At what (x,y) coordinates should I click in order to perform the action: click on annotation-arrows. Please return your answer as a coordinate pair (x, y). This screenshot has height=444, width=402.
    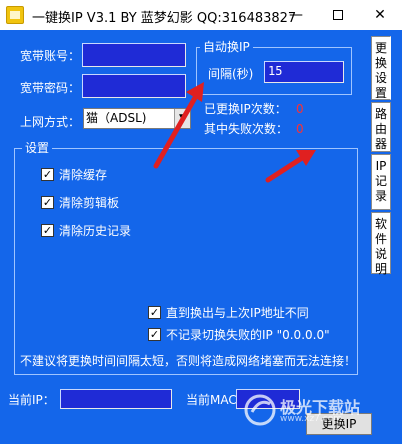
    Looking at the image, I should click on (234, 132).